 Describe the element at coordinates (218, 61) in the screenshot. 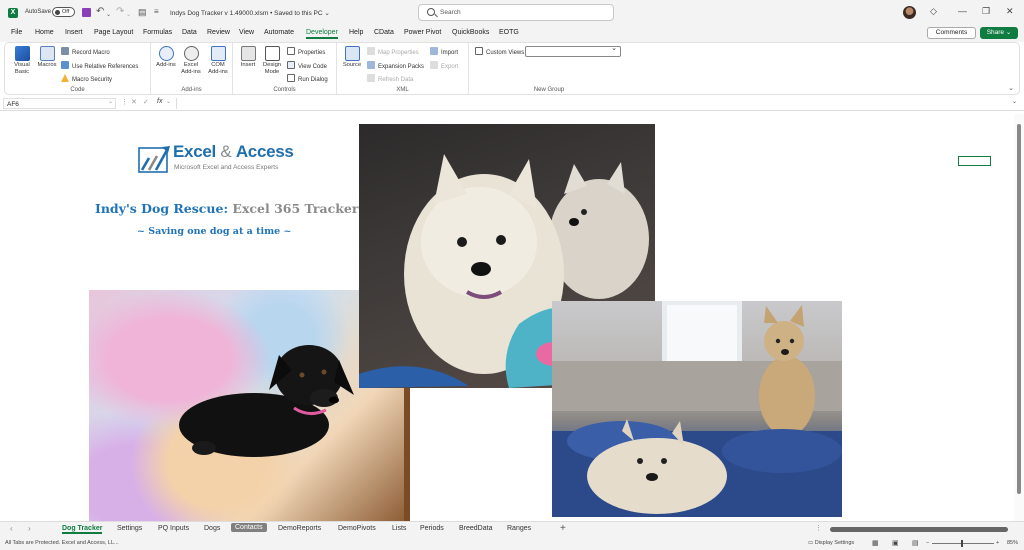

I see `com-addins-button: COM Add-ins` at that location.